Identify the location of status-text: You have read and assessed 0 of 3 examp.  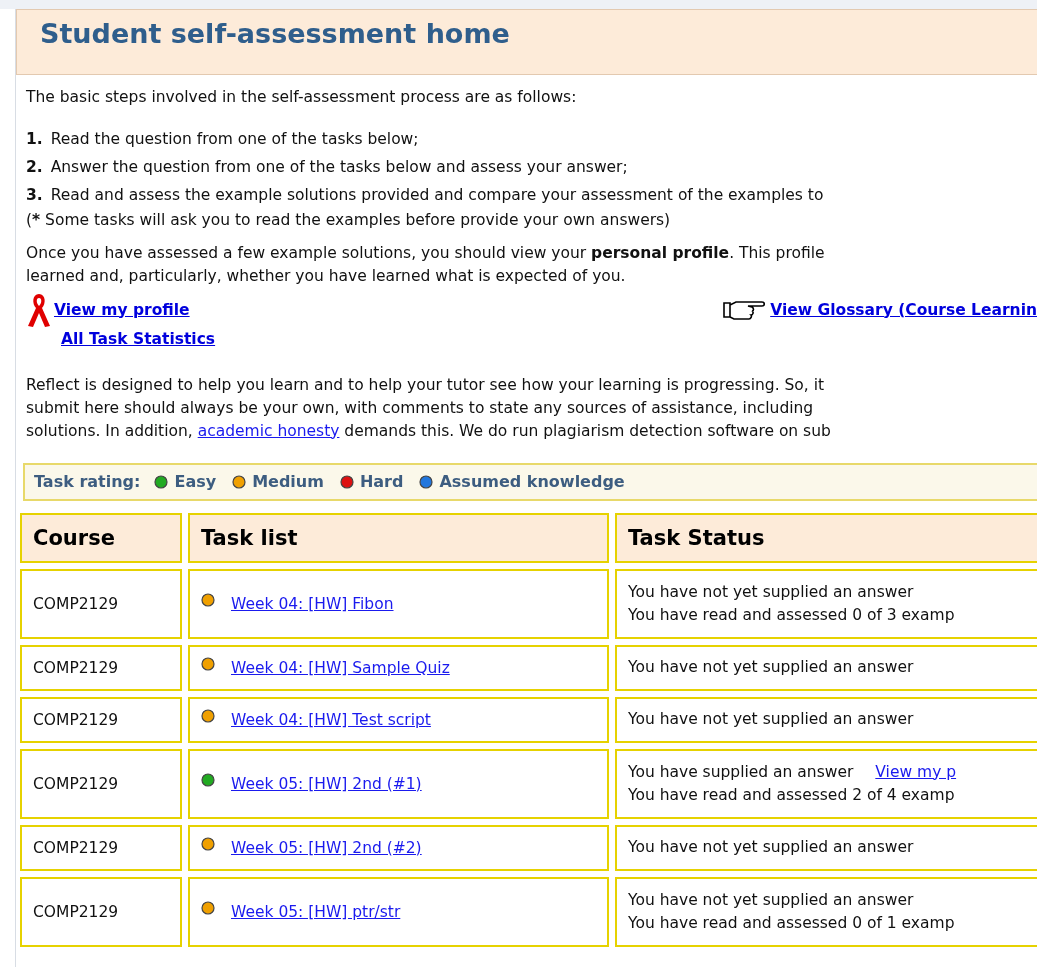
(791, 615).